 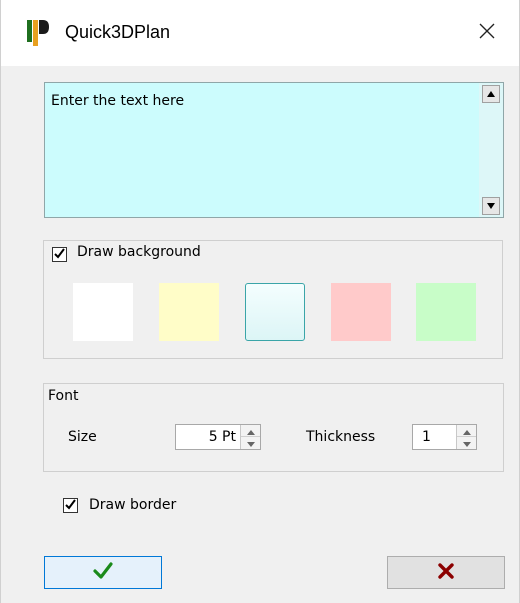 I want to click on draw-background-checkbox, so click(x=59, y=254).